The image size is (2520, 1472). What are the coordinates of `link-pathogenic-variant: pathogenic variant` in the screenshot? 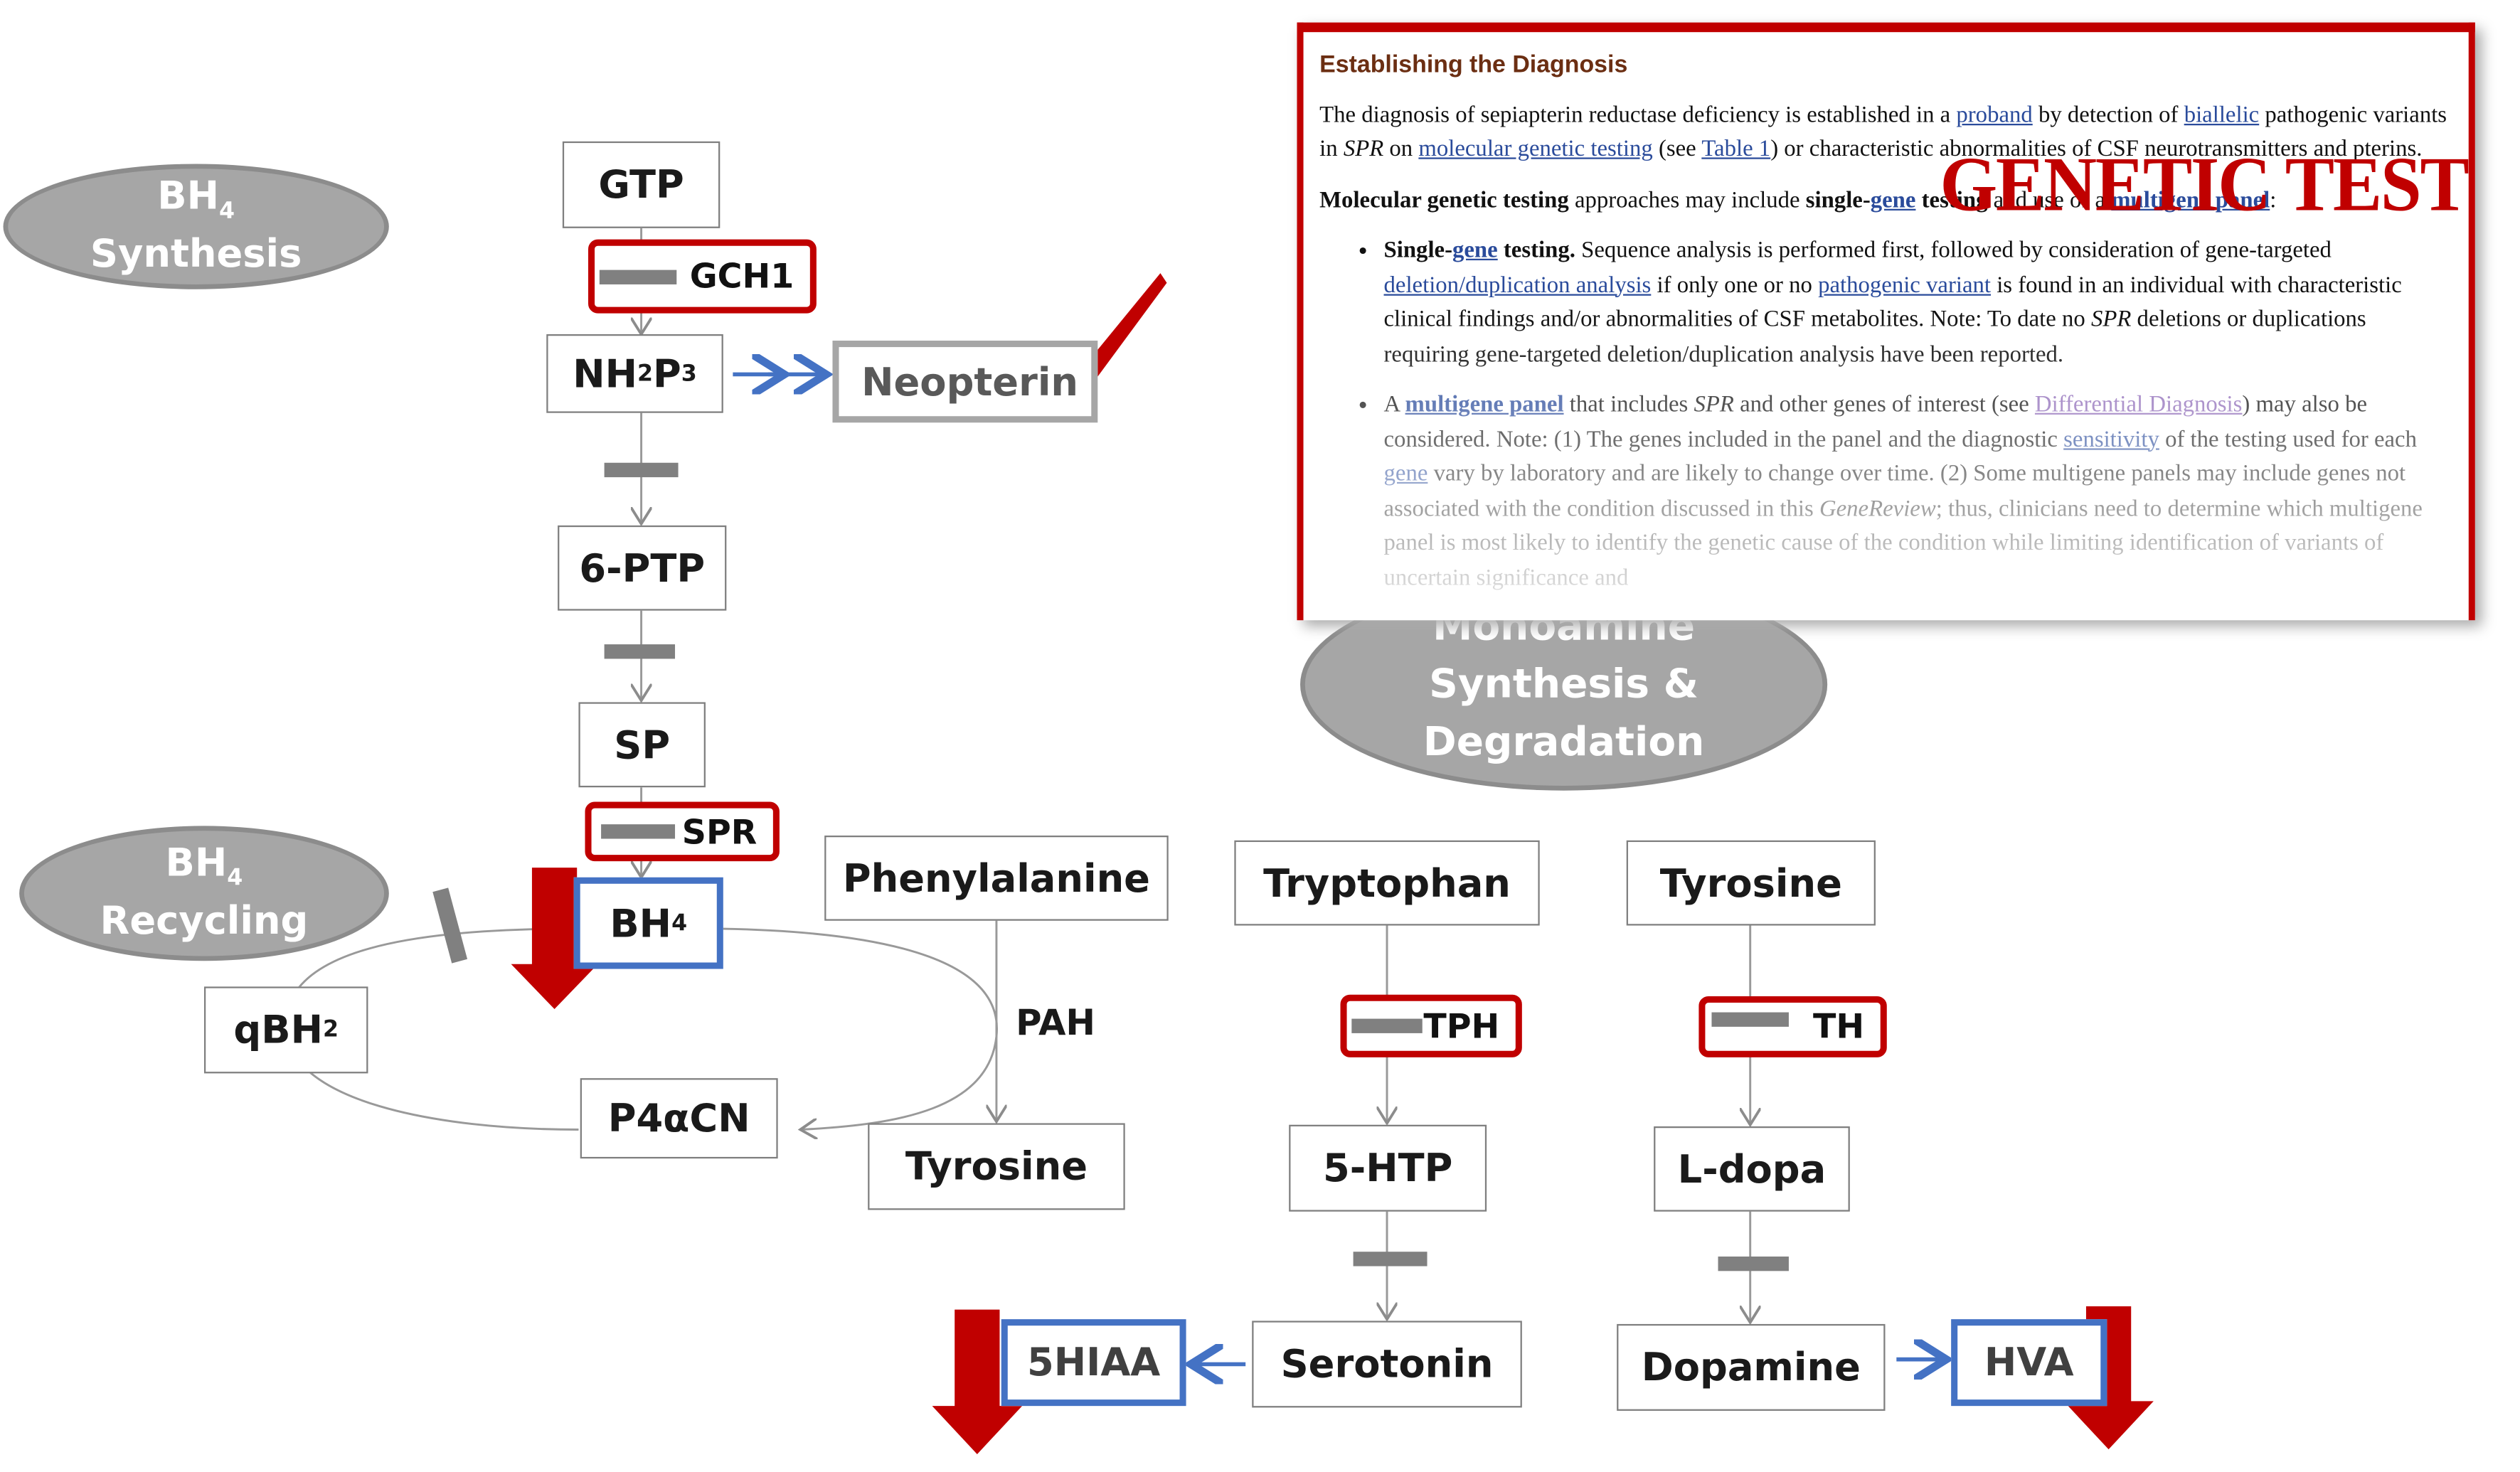 It's located at (1904, 285).